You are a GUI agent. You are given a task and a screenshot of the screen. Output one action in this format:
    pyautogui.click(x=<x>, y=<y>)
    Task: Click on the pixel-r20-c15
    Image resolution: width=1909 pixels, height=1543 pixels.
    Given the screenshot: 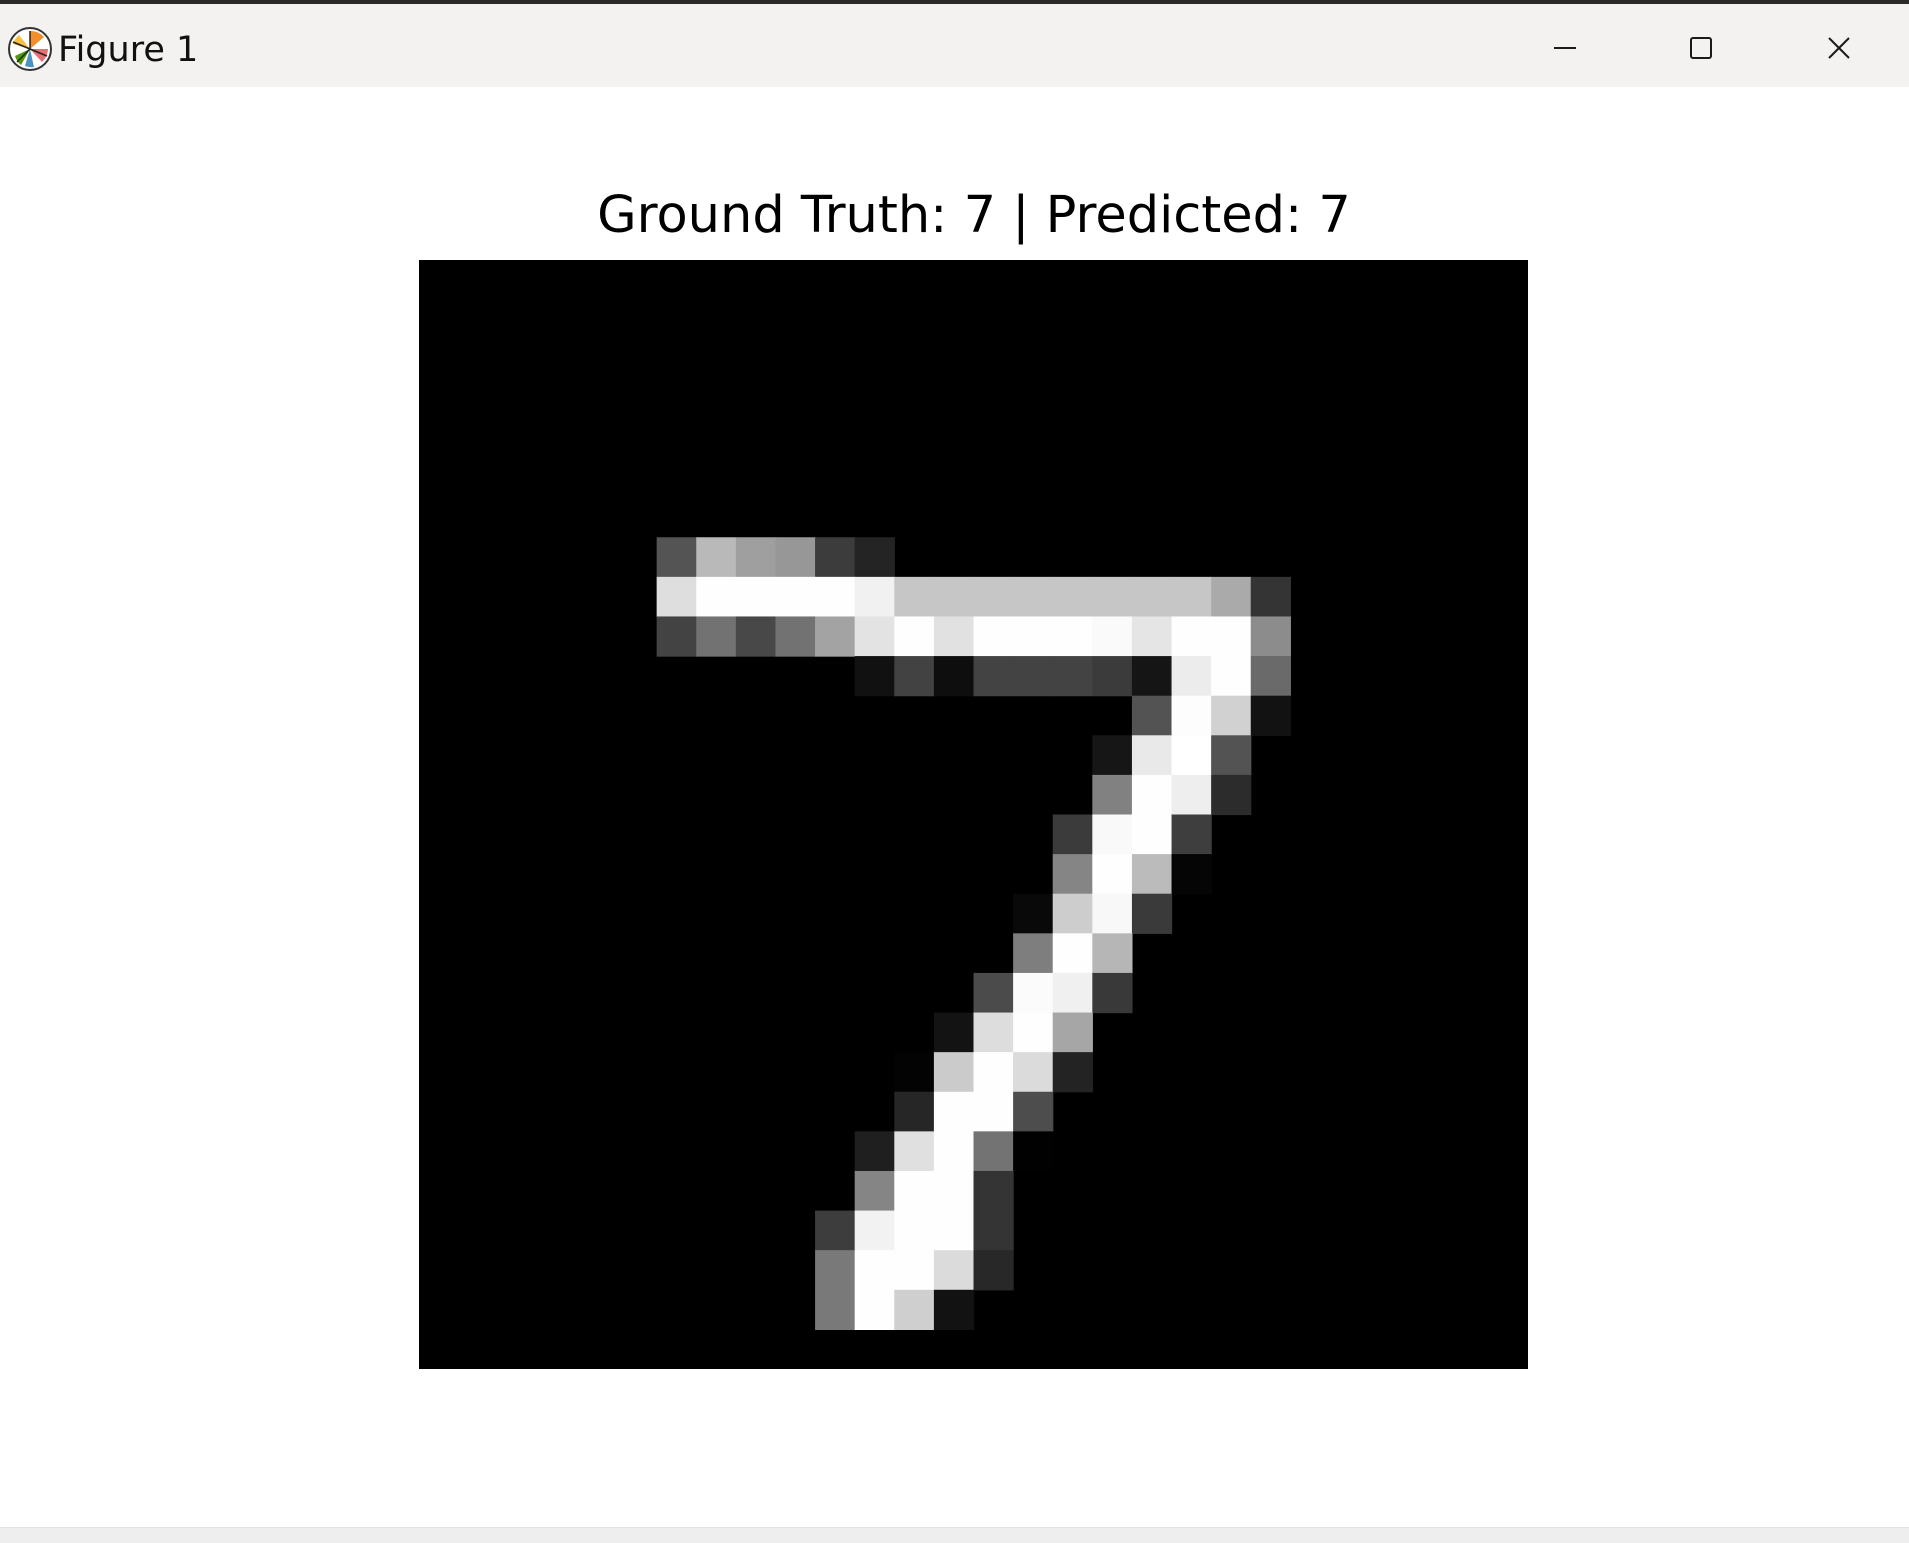 What is the action you would take?
    pyautogui.click(x=1033, y=1072)
    